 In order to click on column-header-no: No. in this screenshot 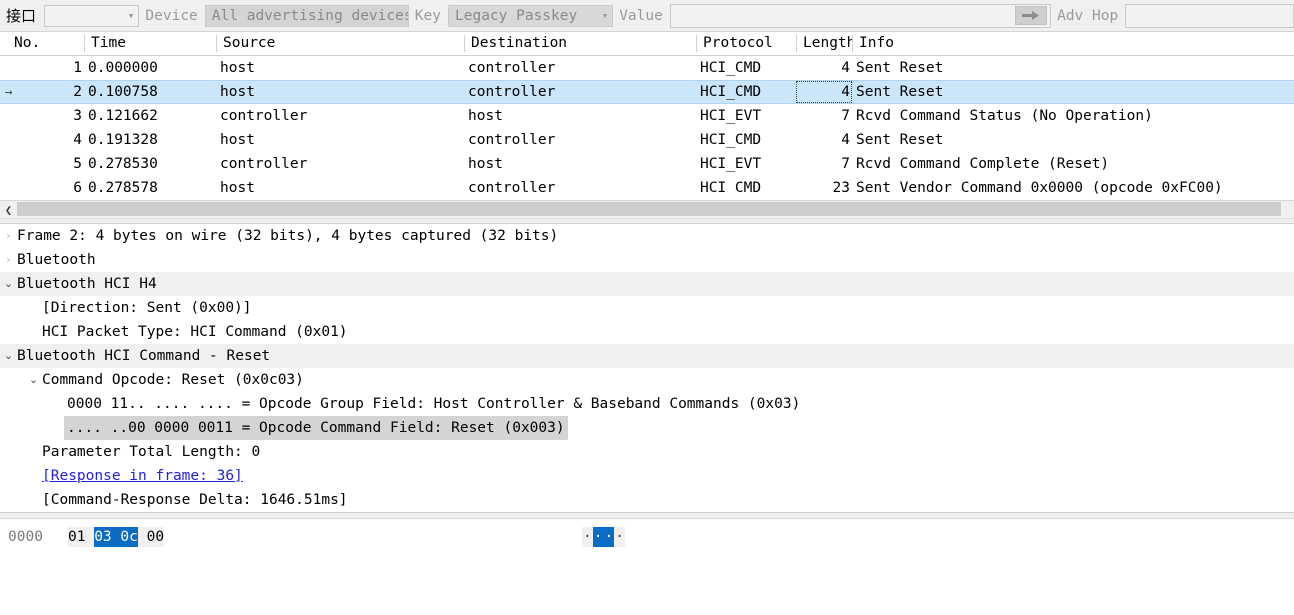, I will do `click(49, 43)`.